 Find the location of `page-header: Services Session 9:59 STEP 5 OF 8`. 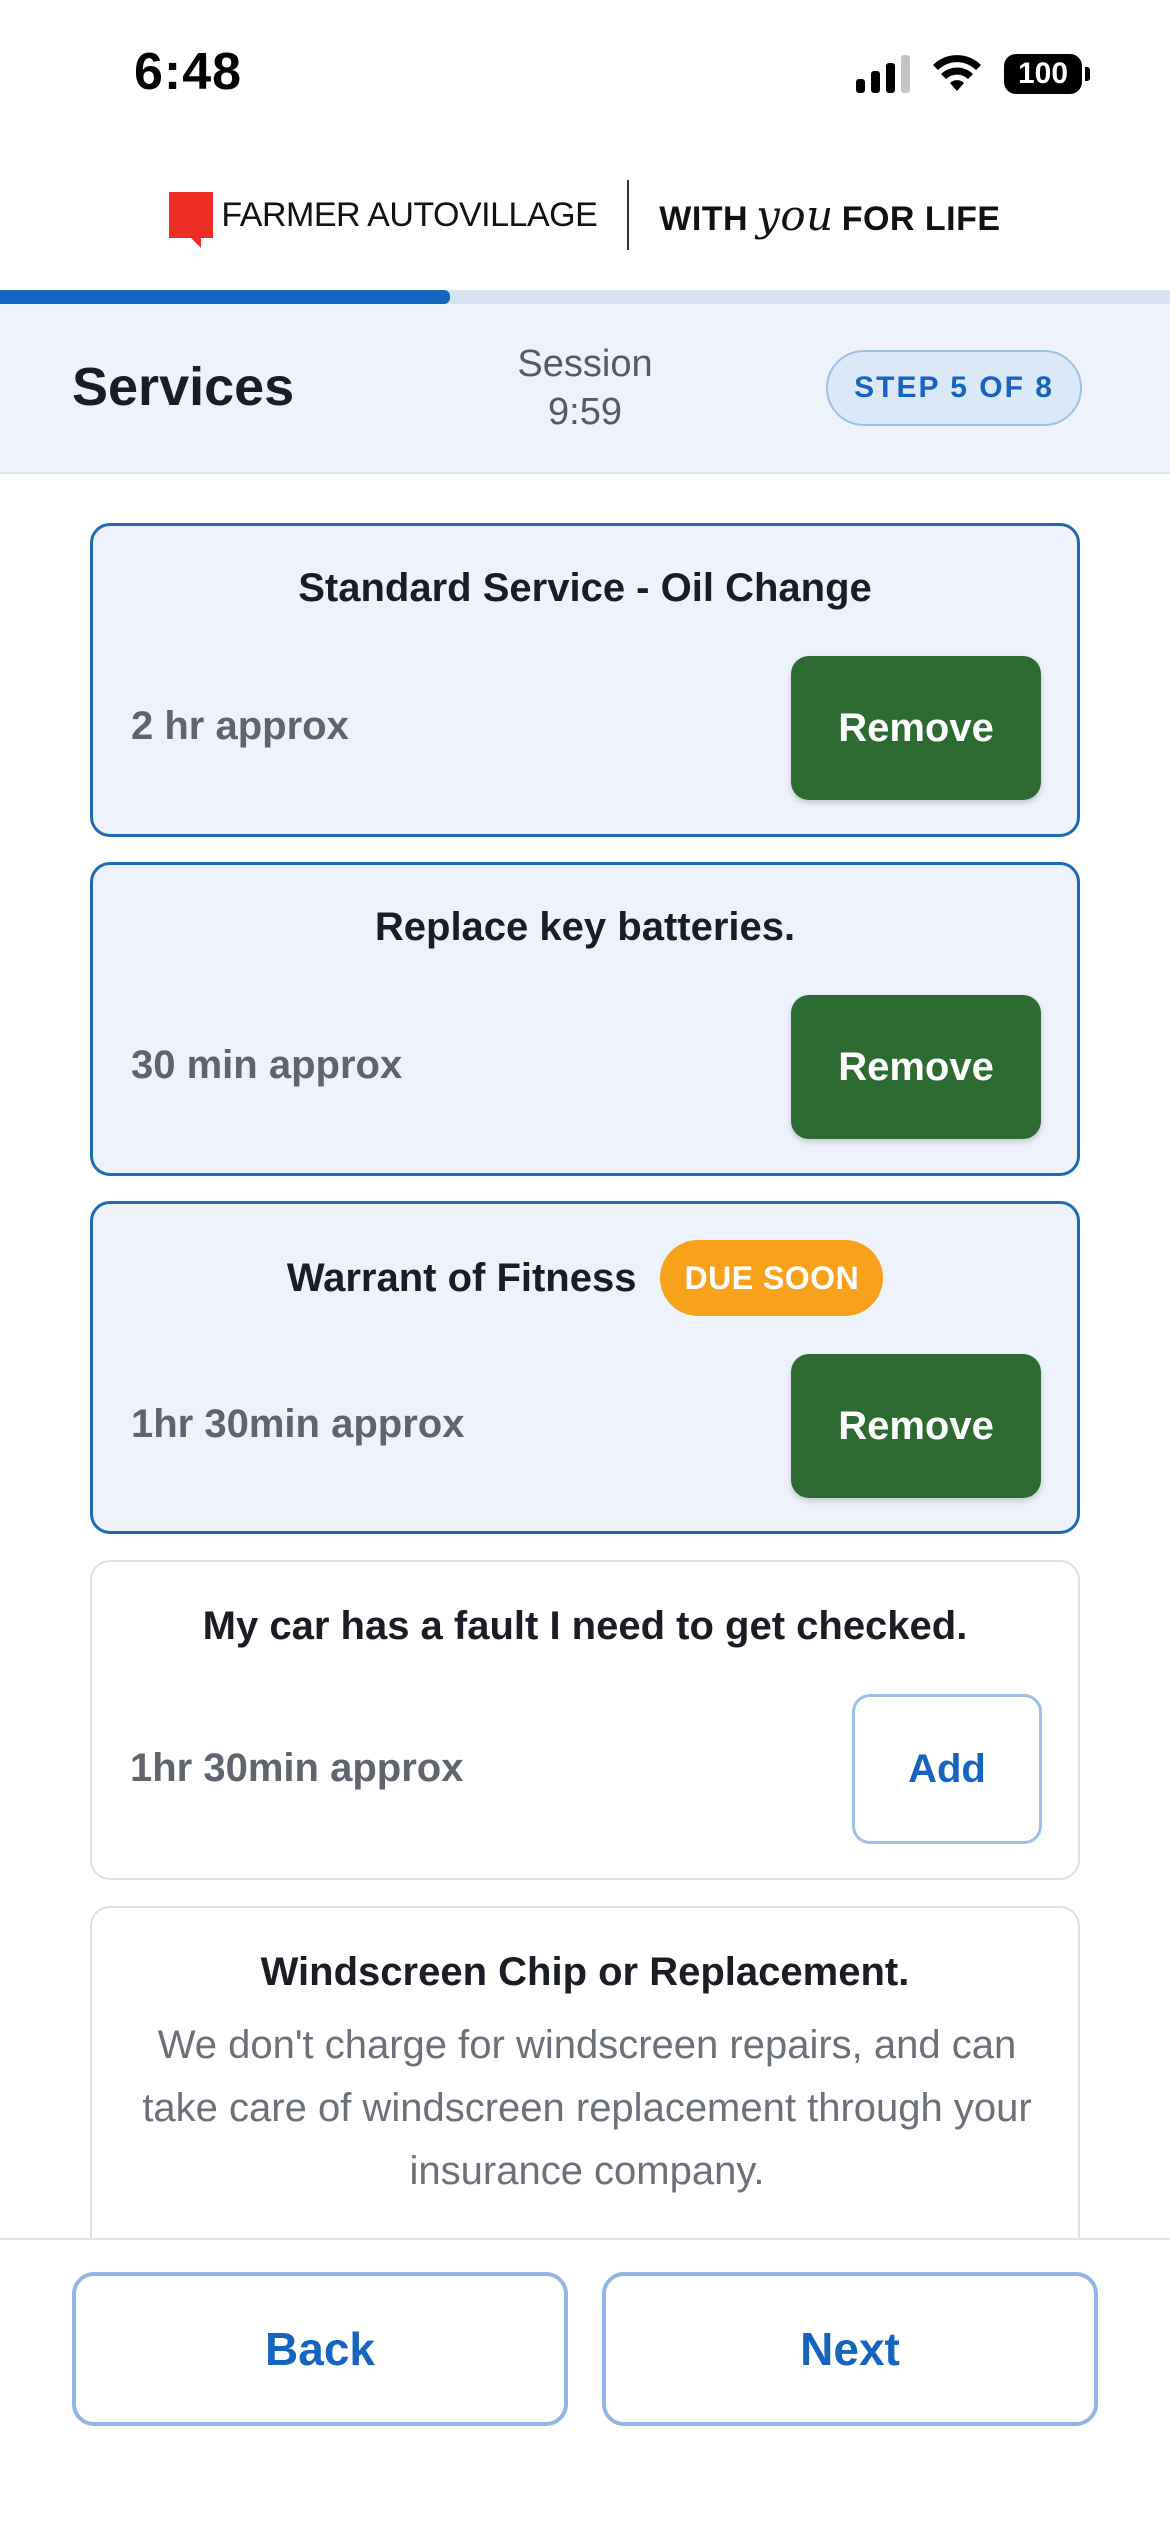

page-header: Services Session 9:59 STEP 5 OF 8 is located at coordinates (585, 389).